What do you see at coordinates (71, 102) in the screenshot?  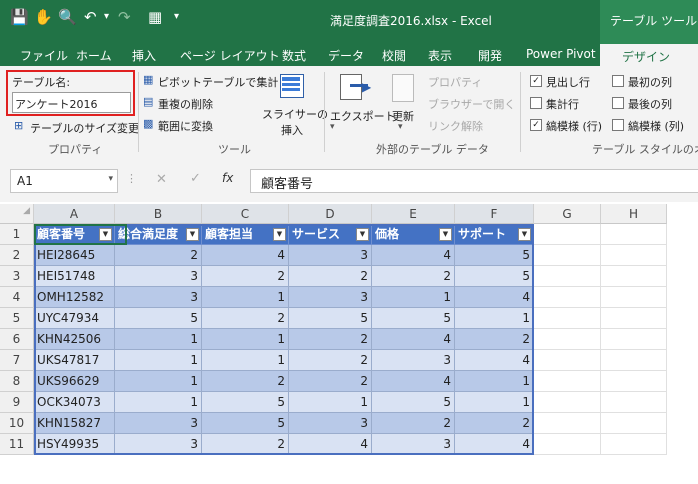 I see `table-name-input: アンケート2016` at bounding box center [71, 102].